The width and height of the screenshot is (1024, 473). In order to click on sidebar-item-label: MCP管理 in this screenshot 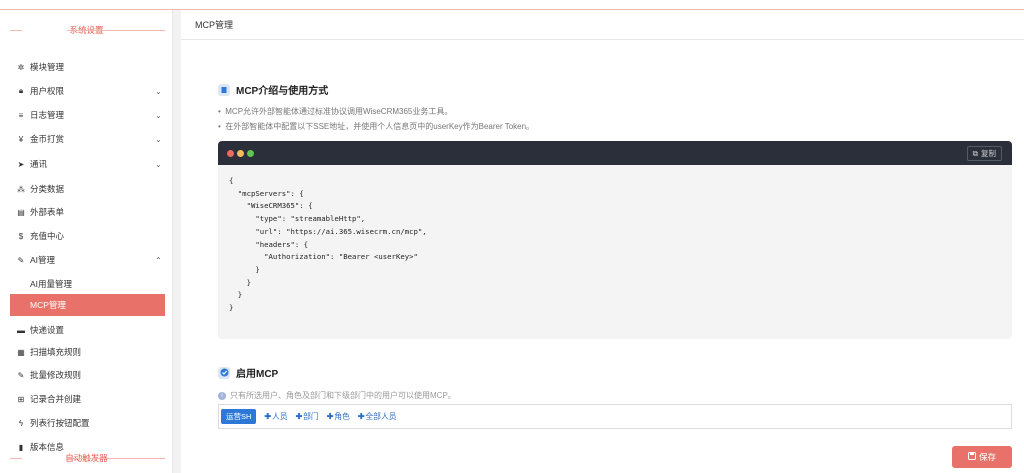, I will do `click(48, 305)`.